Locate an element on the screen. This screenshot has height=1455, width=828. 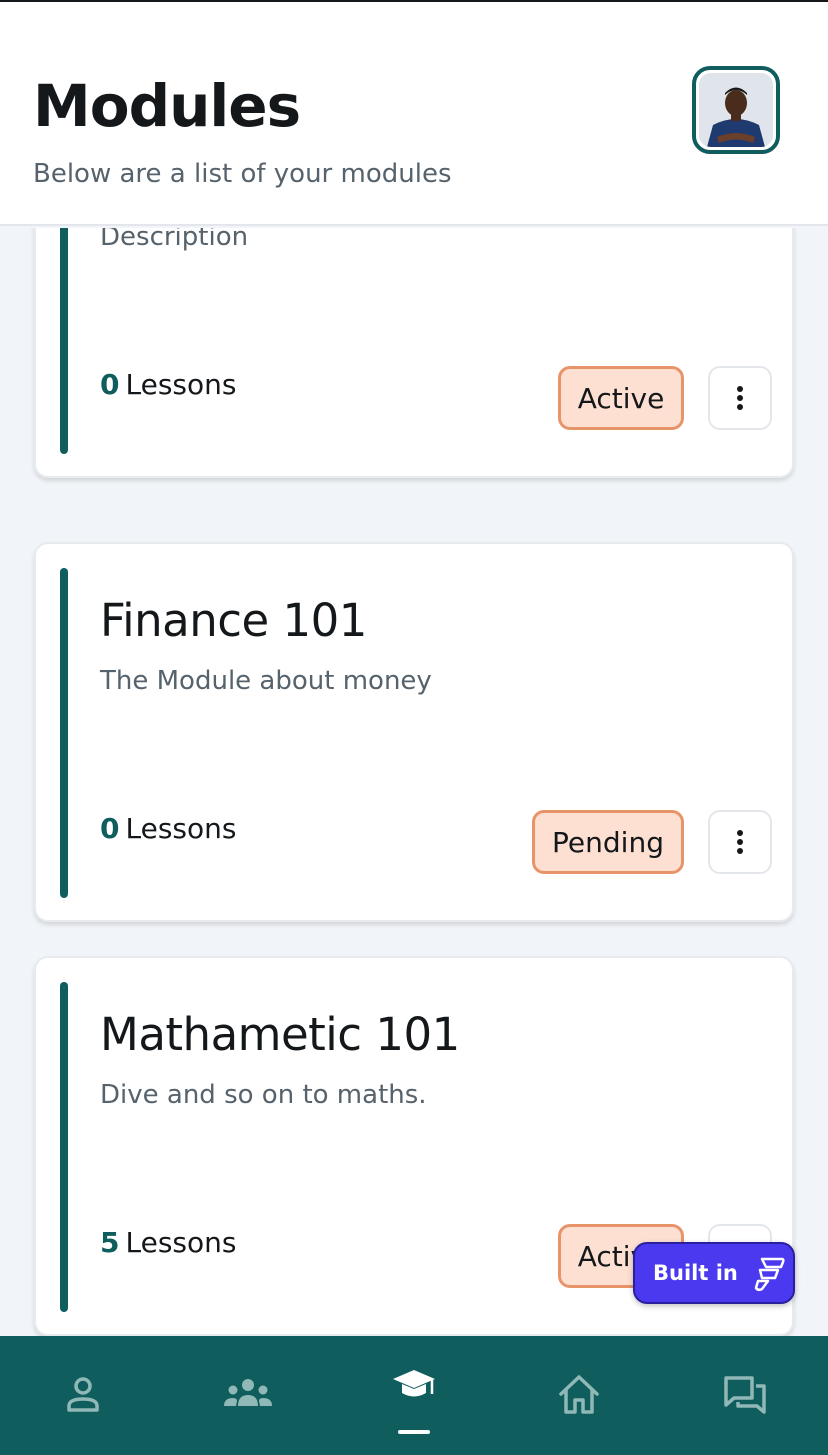
group-icon is located at coordinates (248, 1392).